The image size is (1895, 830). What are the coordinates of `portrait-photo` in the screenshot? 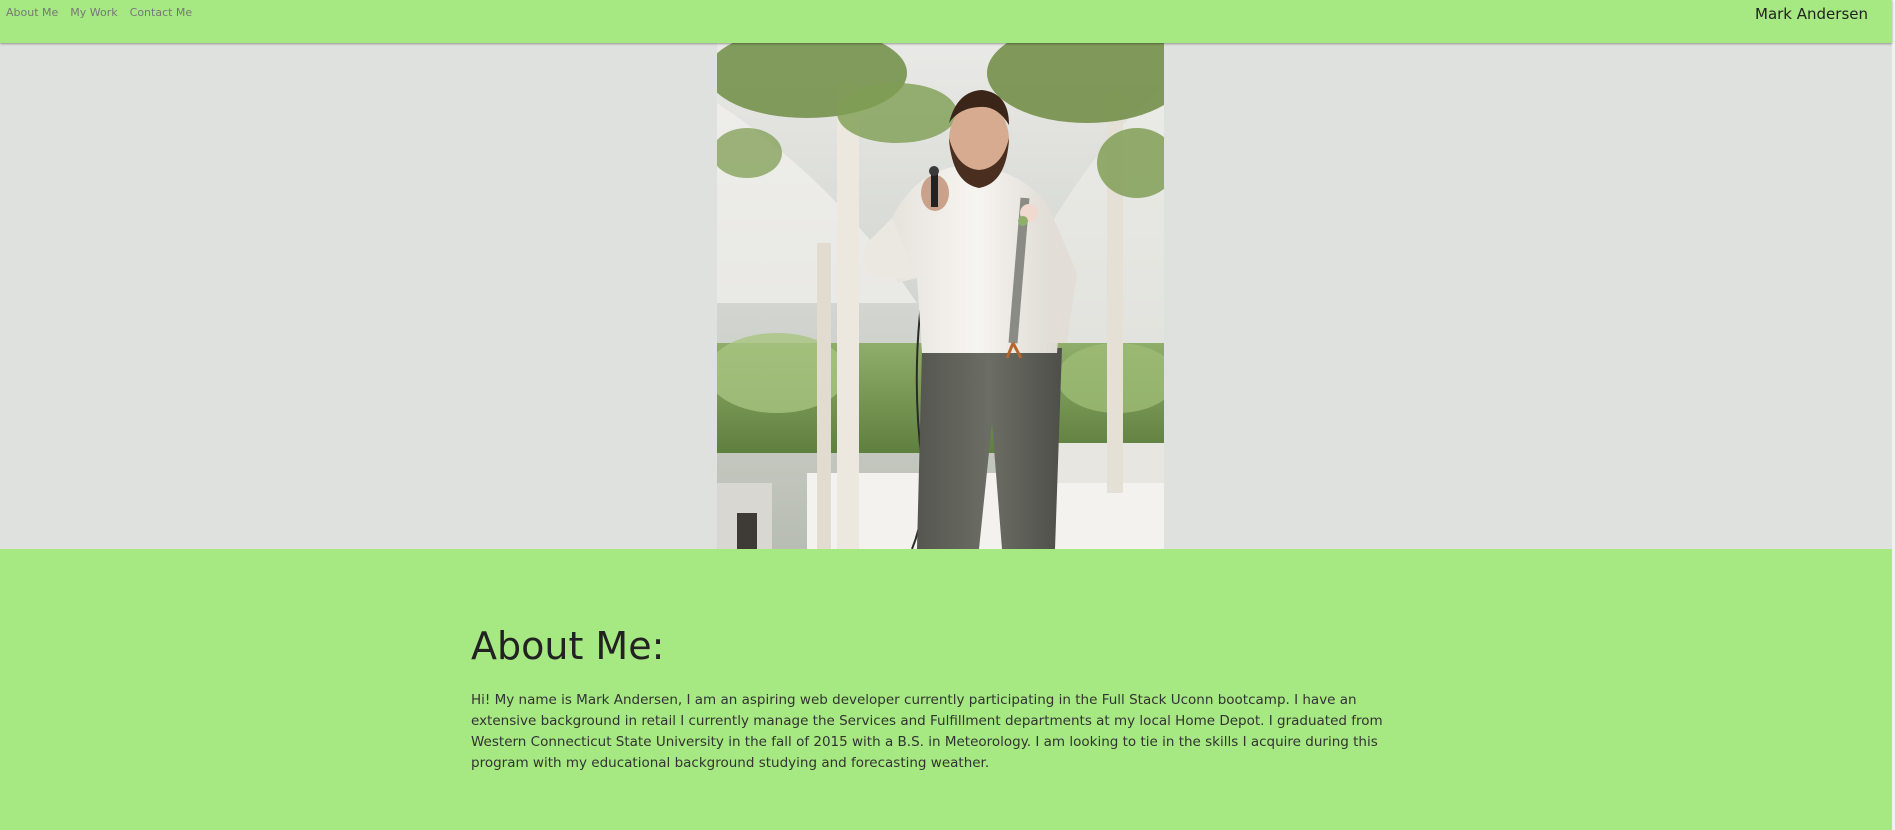 It's located at (940, 296).